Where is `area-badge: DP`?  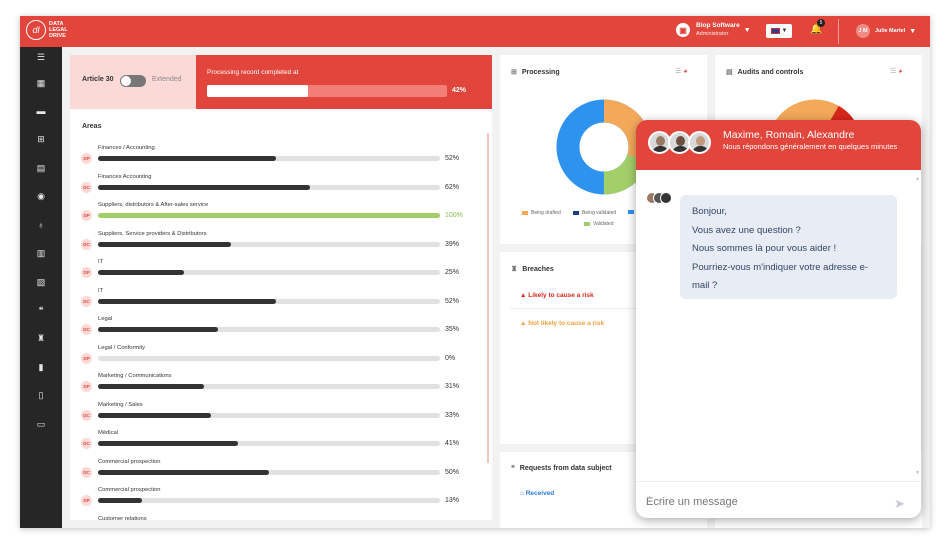 area-badge: DP is located at coordinates (86, 158).